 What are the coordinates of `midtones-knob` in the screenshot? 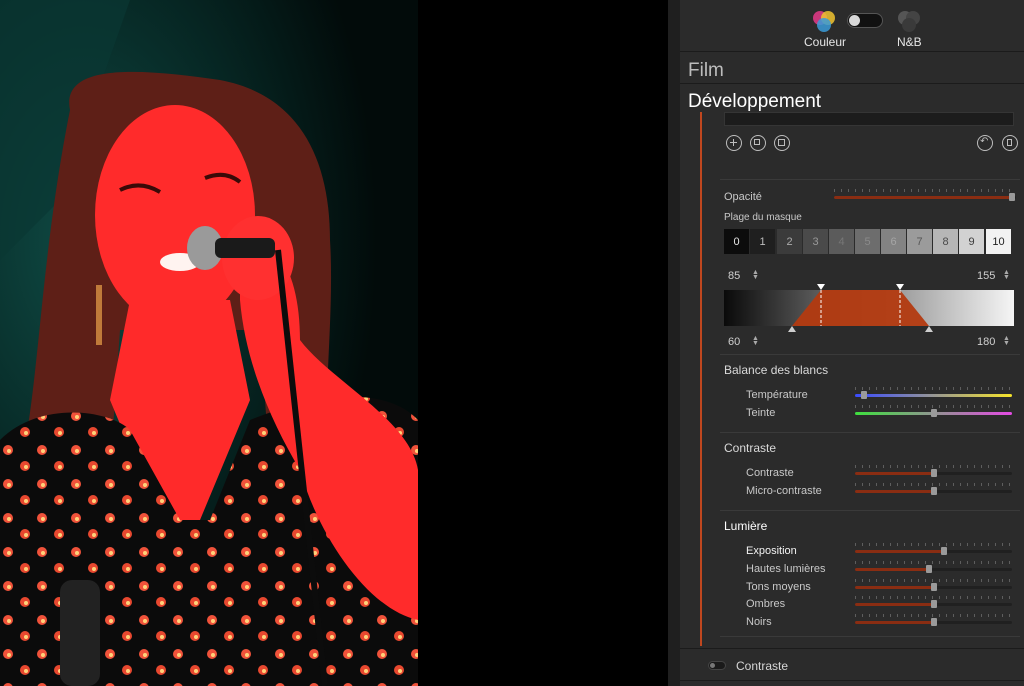 It's located at (933, 587).